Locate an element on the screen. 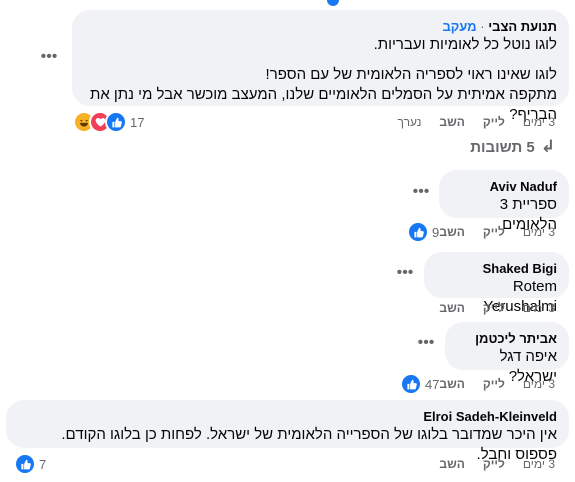 The height and width of the screenshot is (482, 575). reactions: 7 is located at coordinates (30, 464).